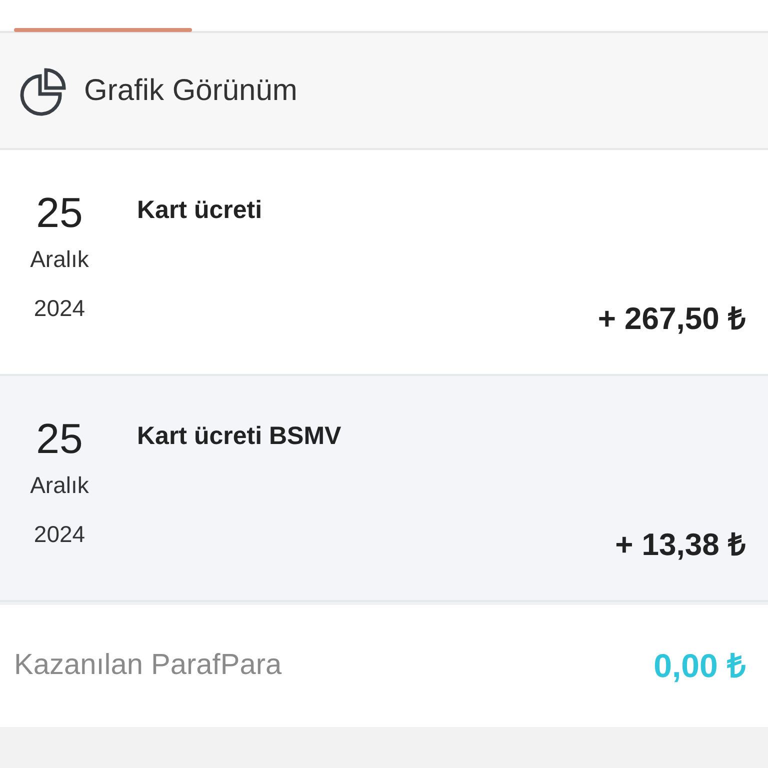 The height and width of the screenshot is (768, 768). Describe the element at coordinates (43, 91) in the screenshot. I see `pie-chart-icon` at that location.